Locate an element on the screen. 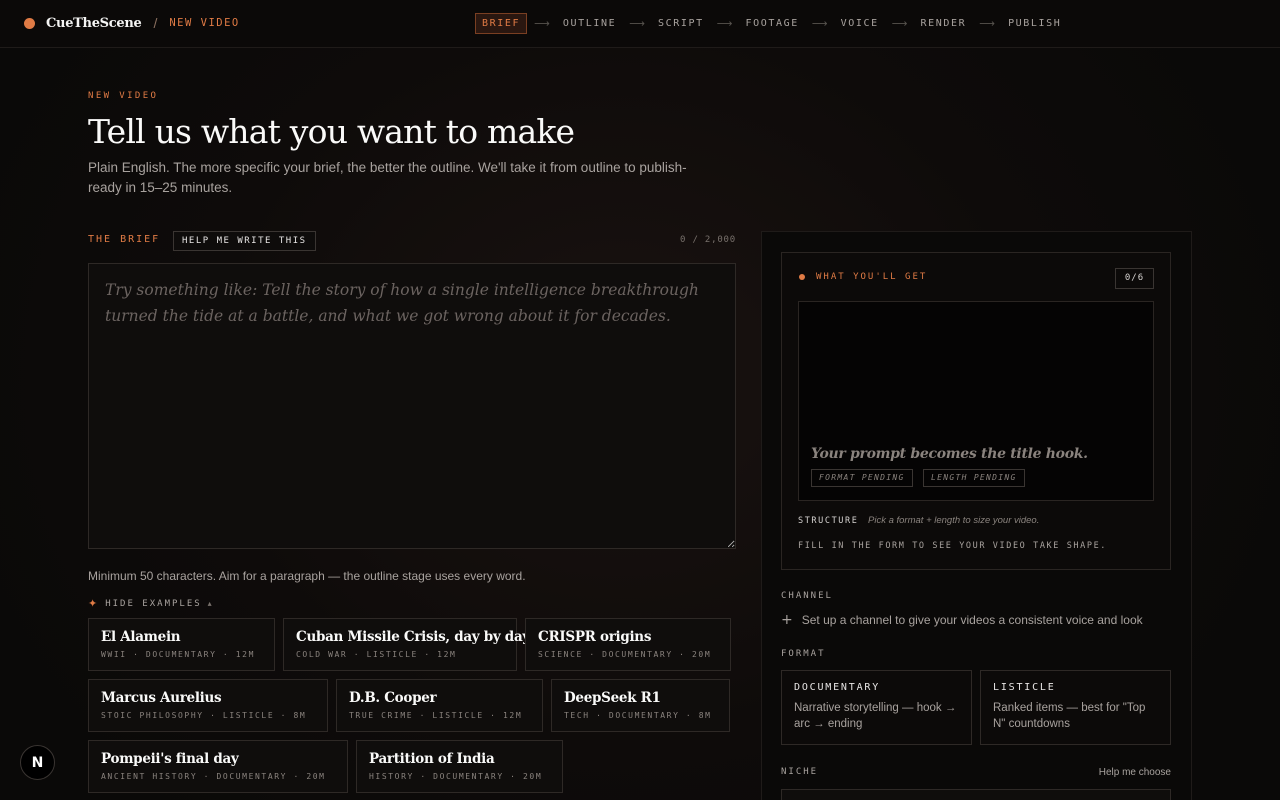 The image size is (1280, 800). example-meta: WWII · DOCUMENTARY · 12M is located at coordinates (178, 654).